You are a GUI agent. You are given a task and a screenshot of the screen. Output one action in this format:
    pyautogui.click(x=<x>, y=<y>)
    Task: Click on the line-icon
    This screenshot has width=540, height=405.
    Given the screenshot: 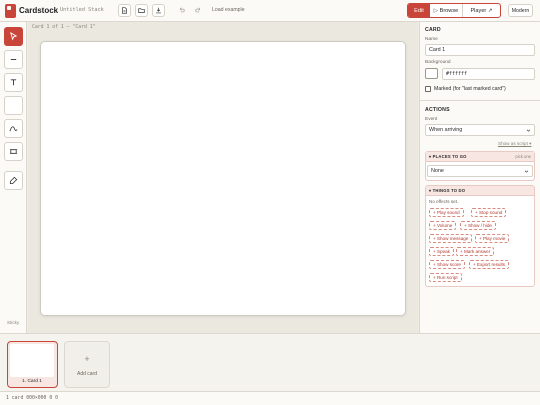 What is the action you would take?
    pyautogui.click(x=13, y=59)
    